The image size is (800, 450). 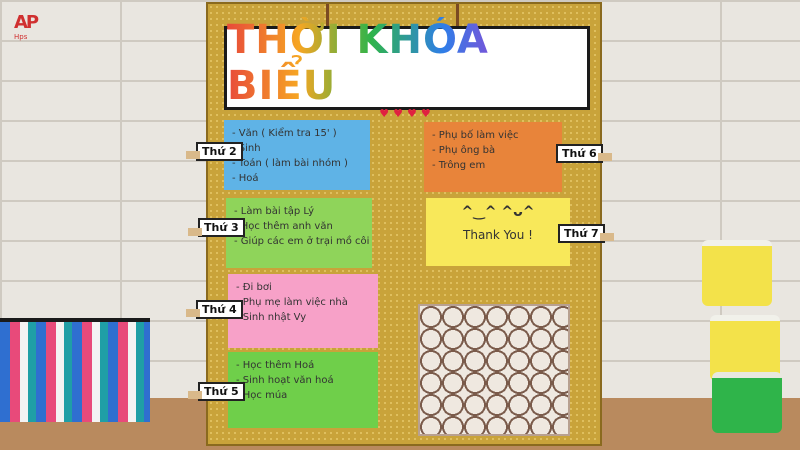 What do you see at coordinates (26, 22) in the screenshot?
I see `watermark-mark: AP` at bounding box center [26, 22].